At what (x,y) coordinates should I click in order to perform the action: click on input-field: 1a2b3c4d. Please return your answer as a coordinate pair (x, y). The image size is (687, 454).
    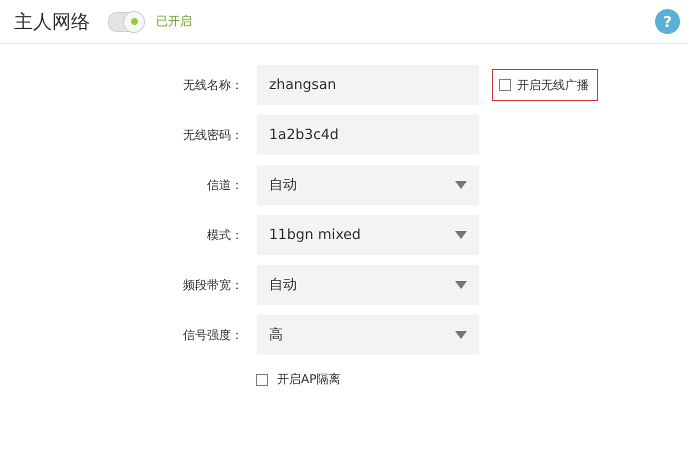
    Looking at the image, I should click on (368, 135).